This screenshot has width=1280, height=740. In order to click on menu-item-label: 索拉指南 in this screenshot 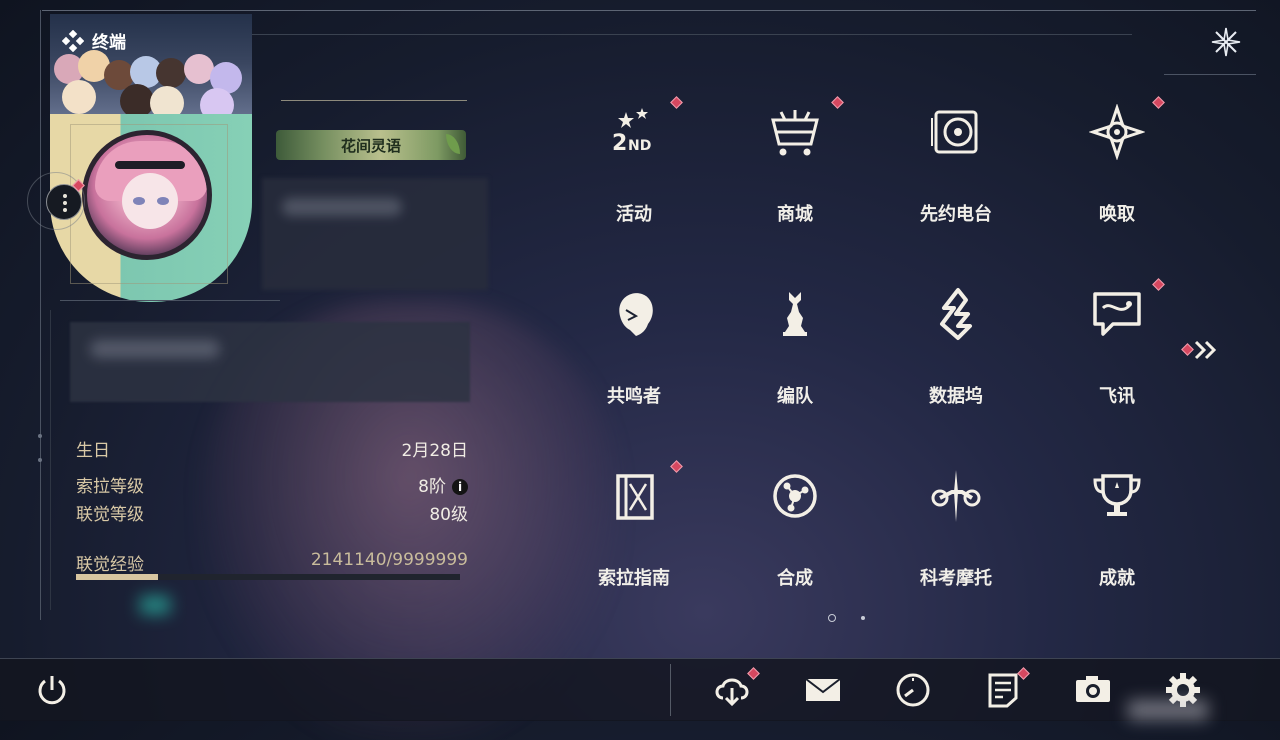, I will do `click(634, 578)`.